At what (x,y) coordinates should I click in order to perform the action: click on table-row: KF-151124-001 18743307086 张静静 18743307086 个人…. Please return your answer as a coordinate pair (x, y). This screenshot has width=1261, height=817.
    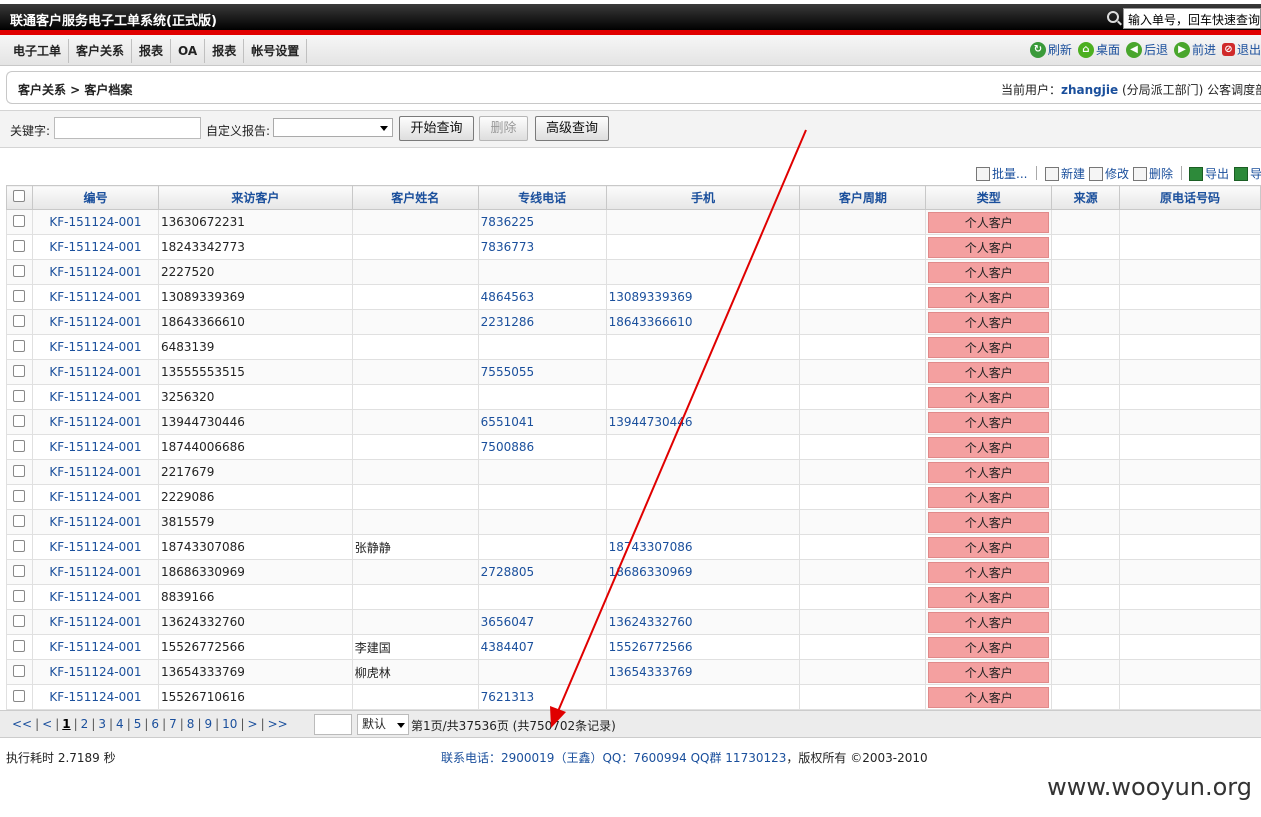
    Looking at the image, I should click on (633, 547).